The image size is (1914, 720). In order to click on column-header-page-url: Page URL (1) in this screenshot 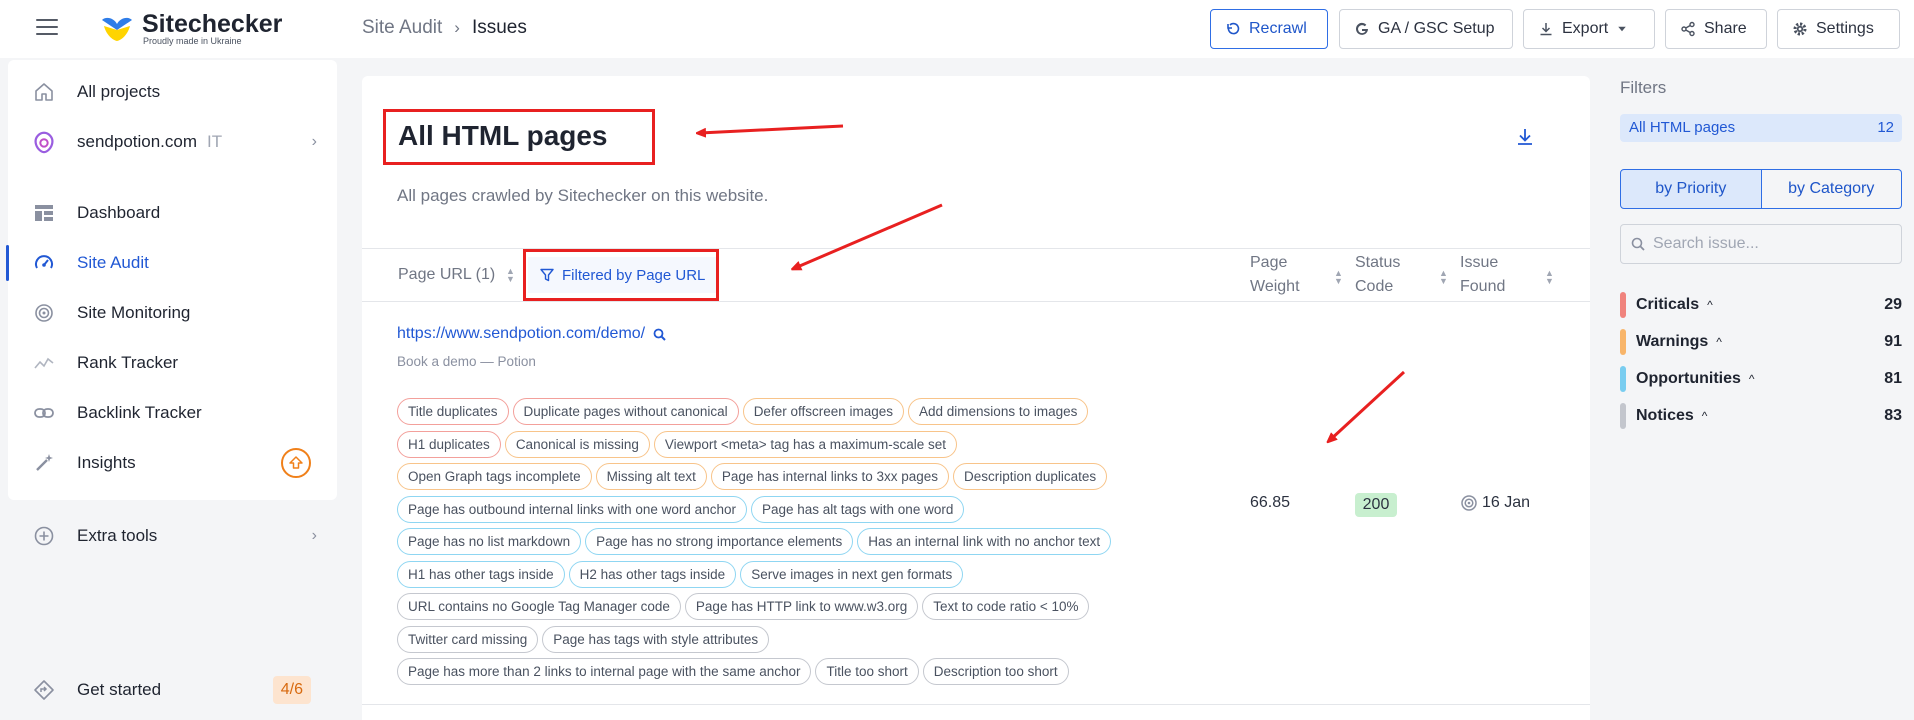, I will do `click(446, 275)`.